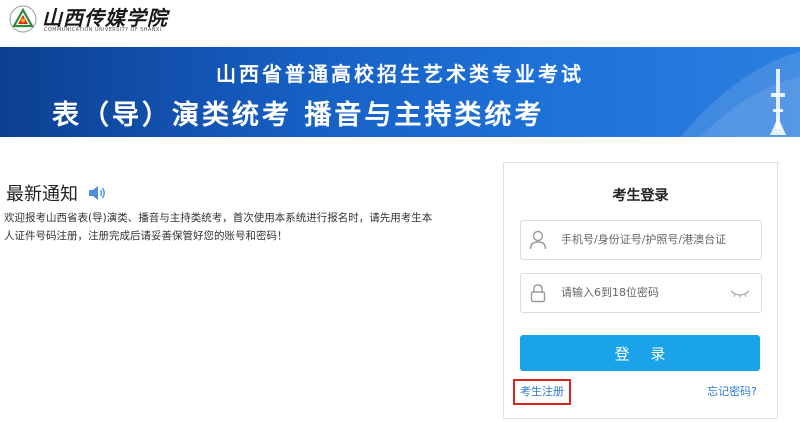  I want to click on banner-title-line1: 山西省普通高校招生艺术类专业考试, so click(400, 74).